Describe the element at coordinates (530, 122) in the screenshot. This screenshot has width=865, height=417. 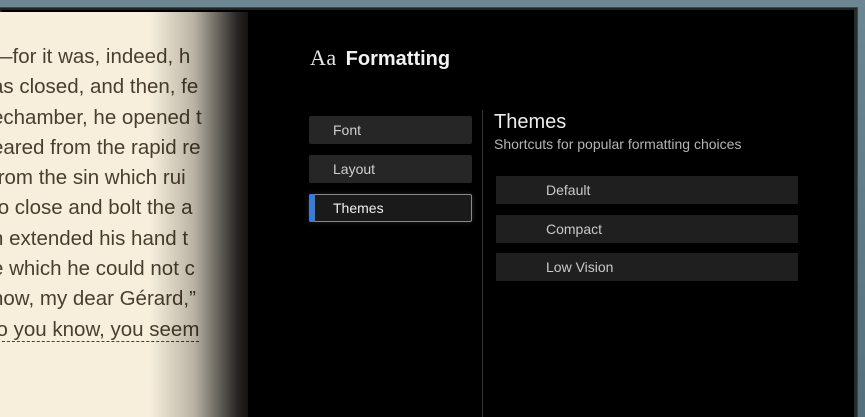
I see `content-title: Themes` at that location.